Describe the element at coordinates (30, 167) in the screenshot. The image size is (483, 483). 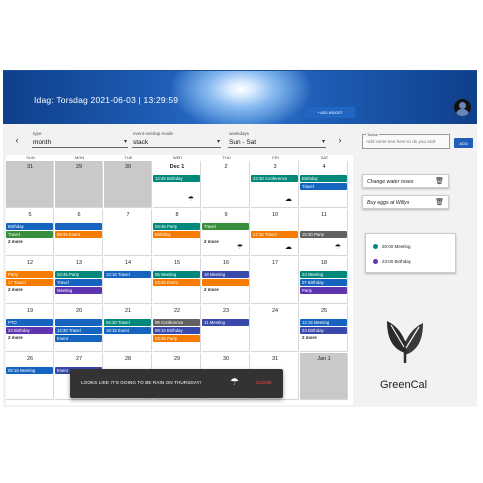
I see `day-number: 31` at that location.